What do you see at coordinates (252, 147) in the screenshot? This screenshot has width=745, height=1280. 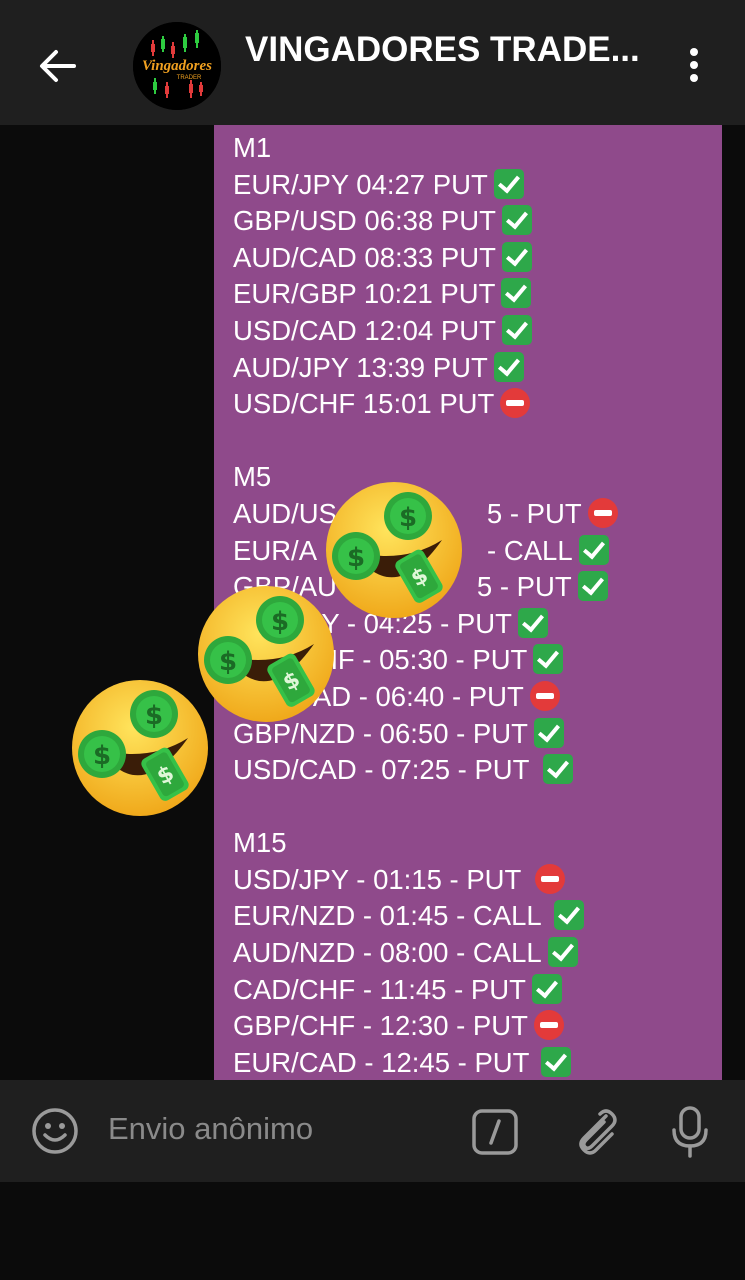 I see `section-heading: M1` at bounding box center [252, 147].